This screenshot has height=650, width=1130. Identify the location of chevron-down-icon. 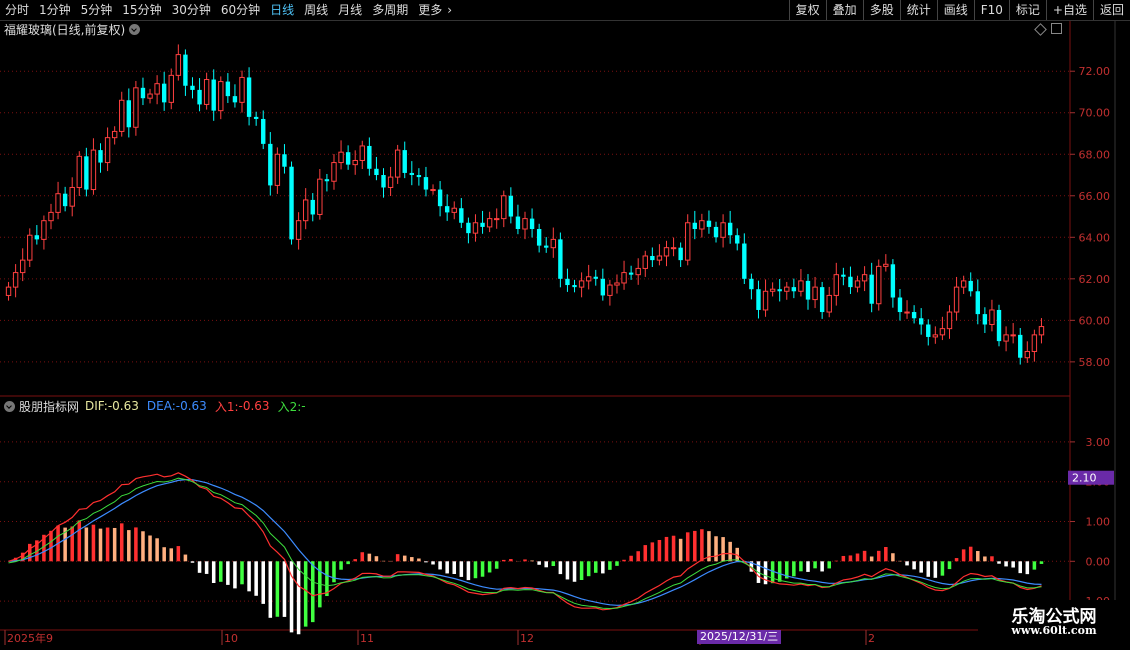
(9, 406).